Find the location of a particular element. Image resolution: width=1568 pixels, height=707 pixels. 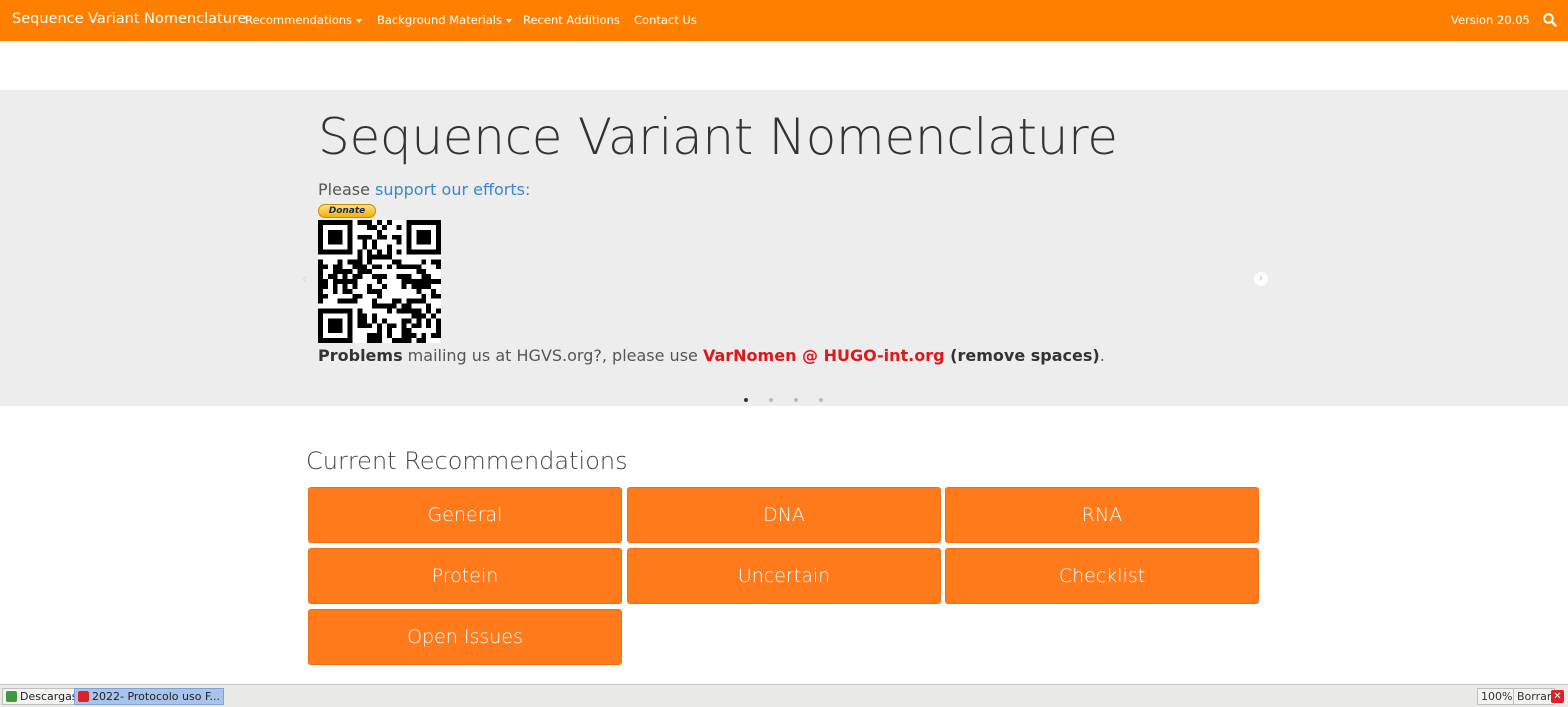

carousel-indicators is located at coordinates (783, 400).